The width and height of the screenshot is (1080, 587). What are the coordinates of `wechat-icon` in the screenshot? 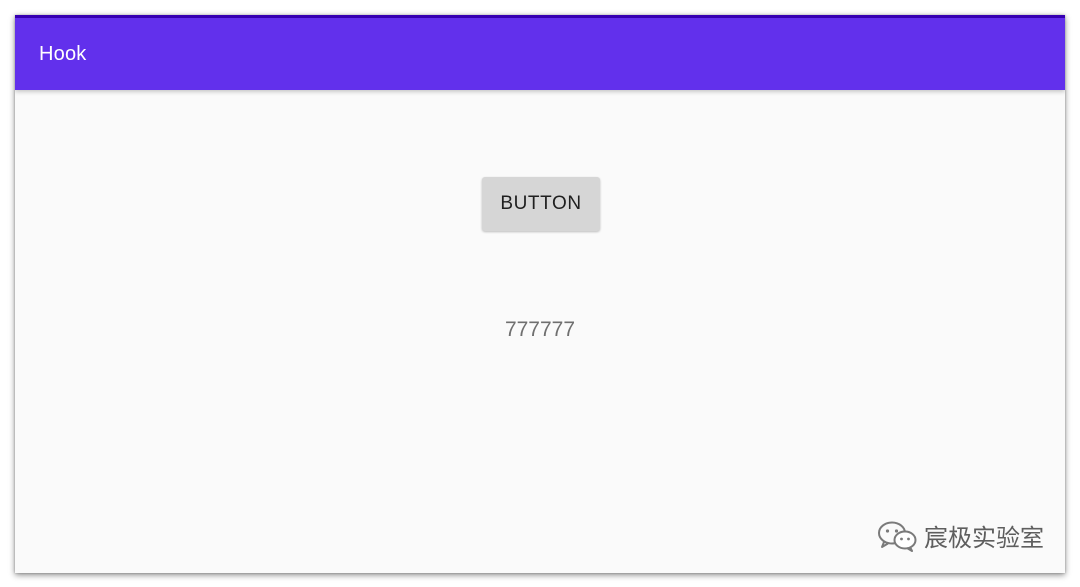 It's located at (897, 536).